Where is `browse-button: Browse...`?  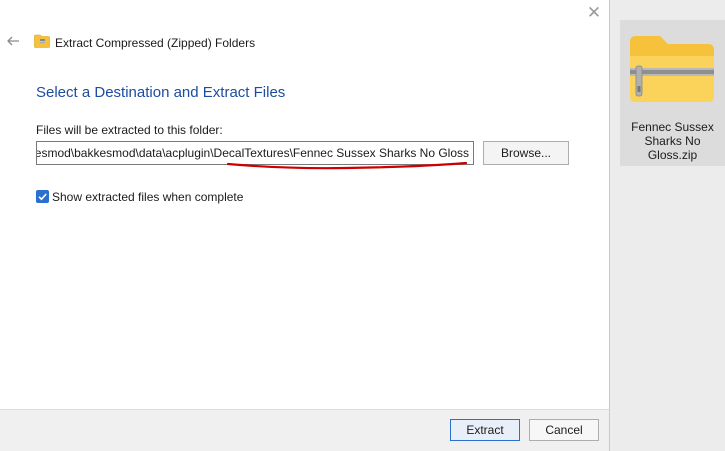
browse-button: Browse... is located at coordinates (526, 153).